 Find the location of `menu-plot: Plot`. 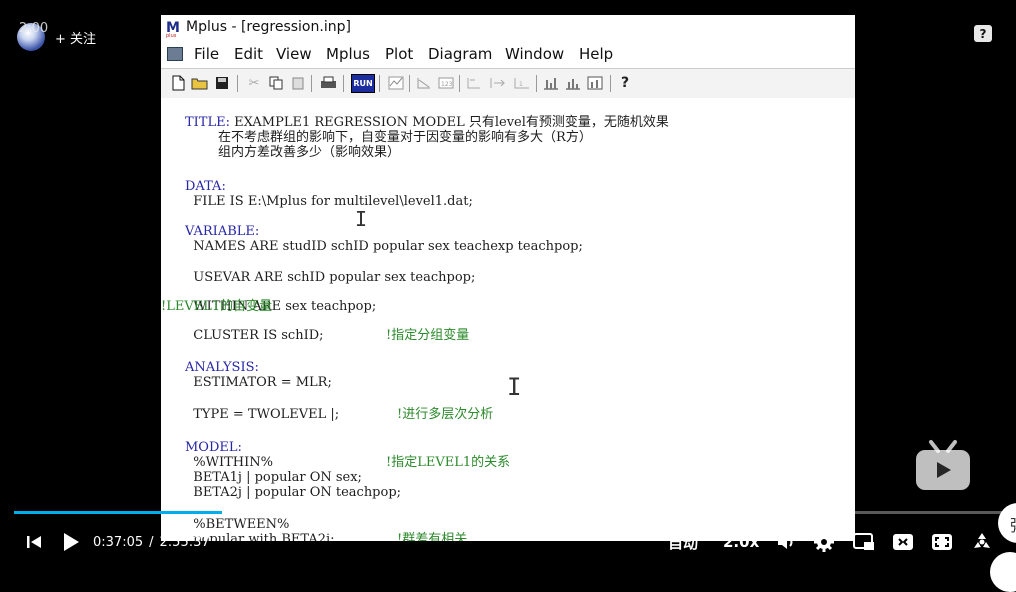

menu-plot: Plot is located at coordinates (399, 54).